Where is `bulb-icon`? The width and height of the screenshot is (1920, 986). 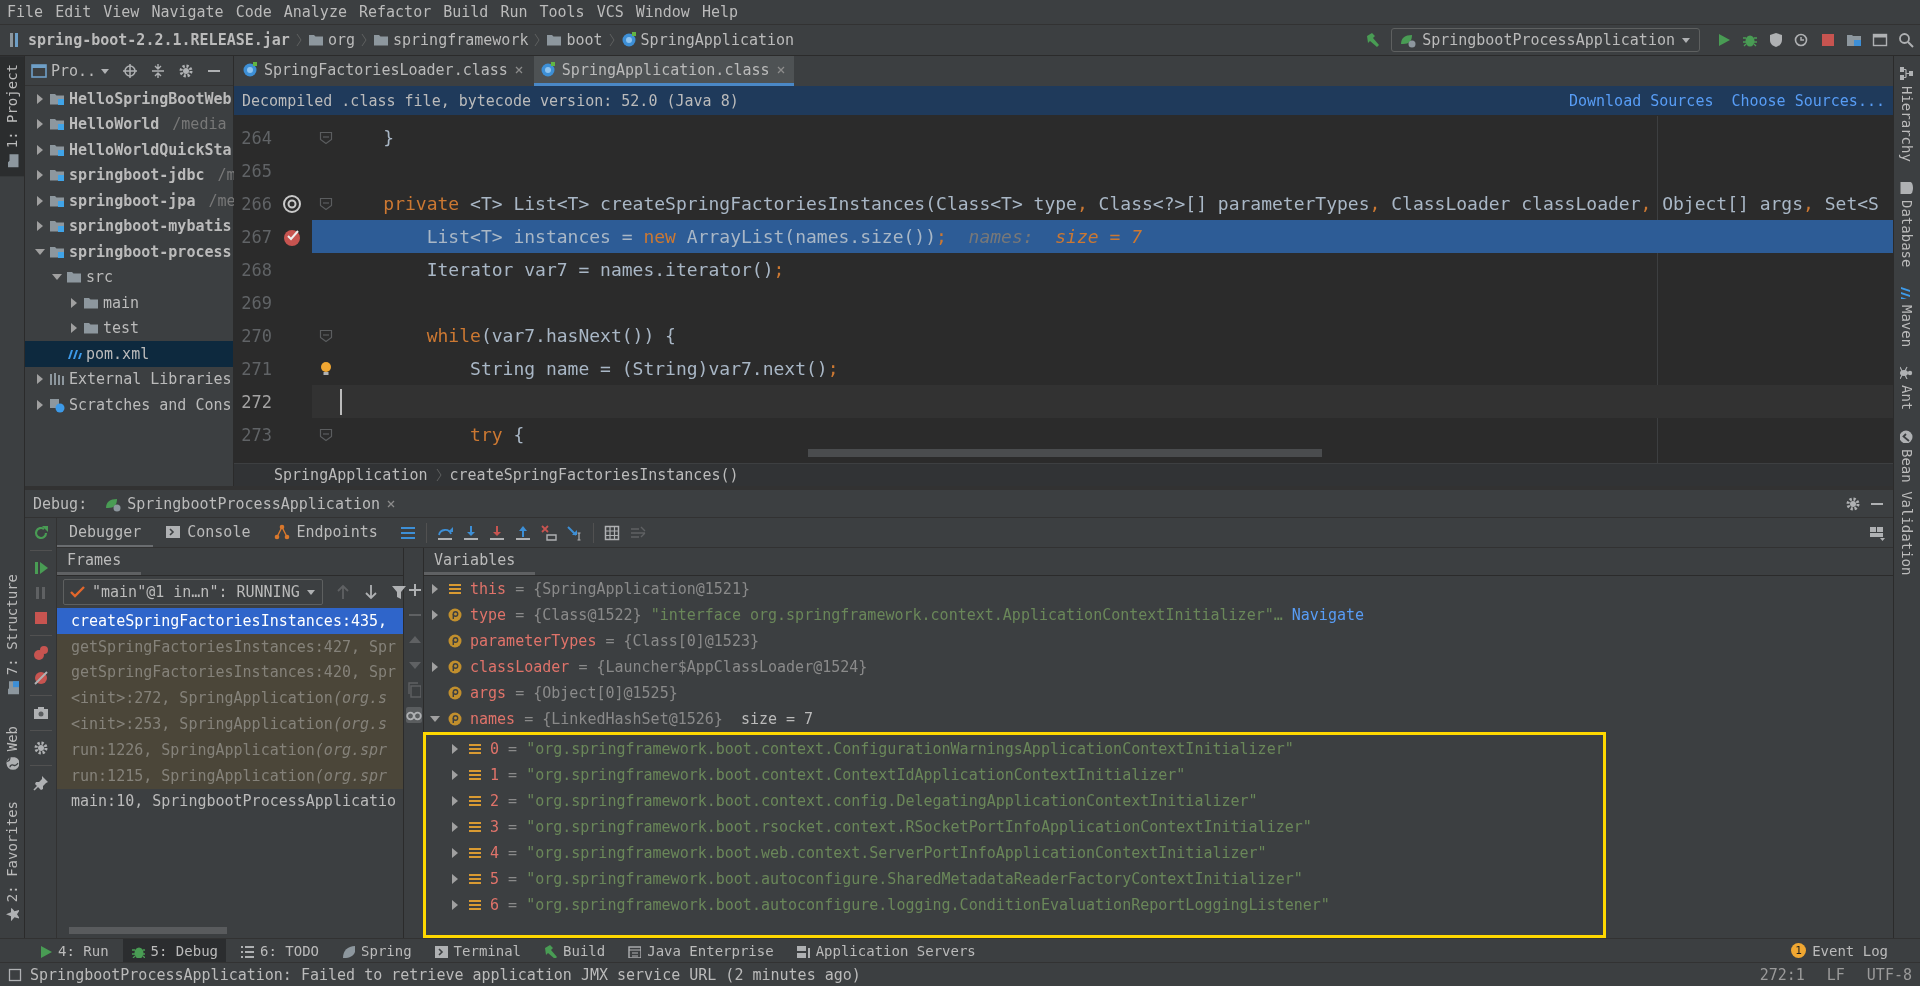
bulb-icon is located at coordinates (326, 368).